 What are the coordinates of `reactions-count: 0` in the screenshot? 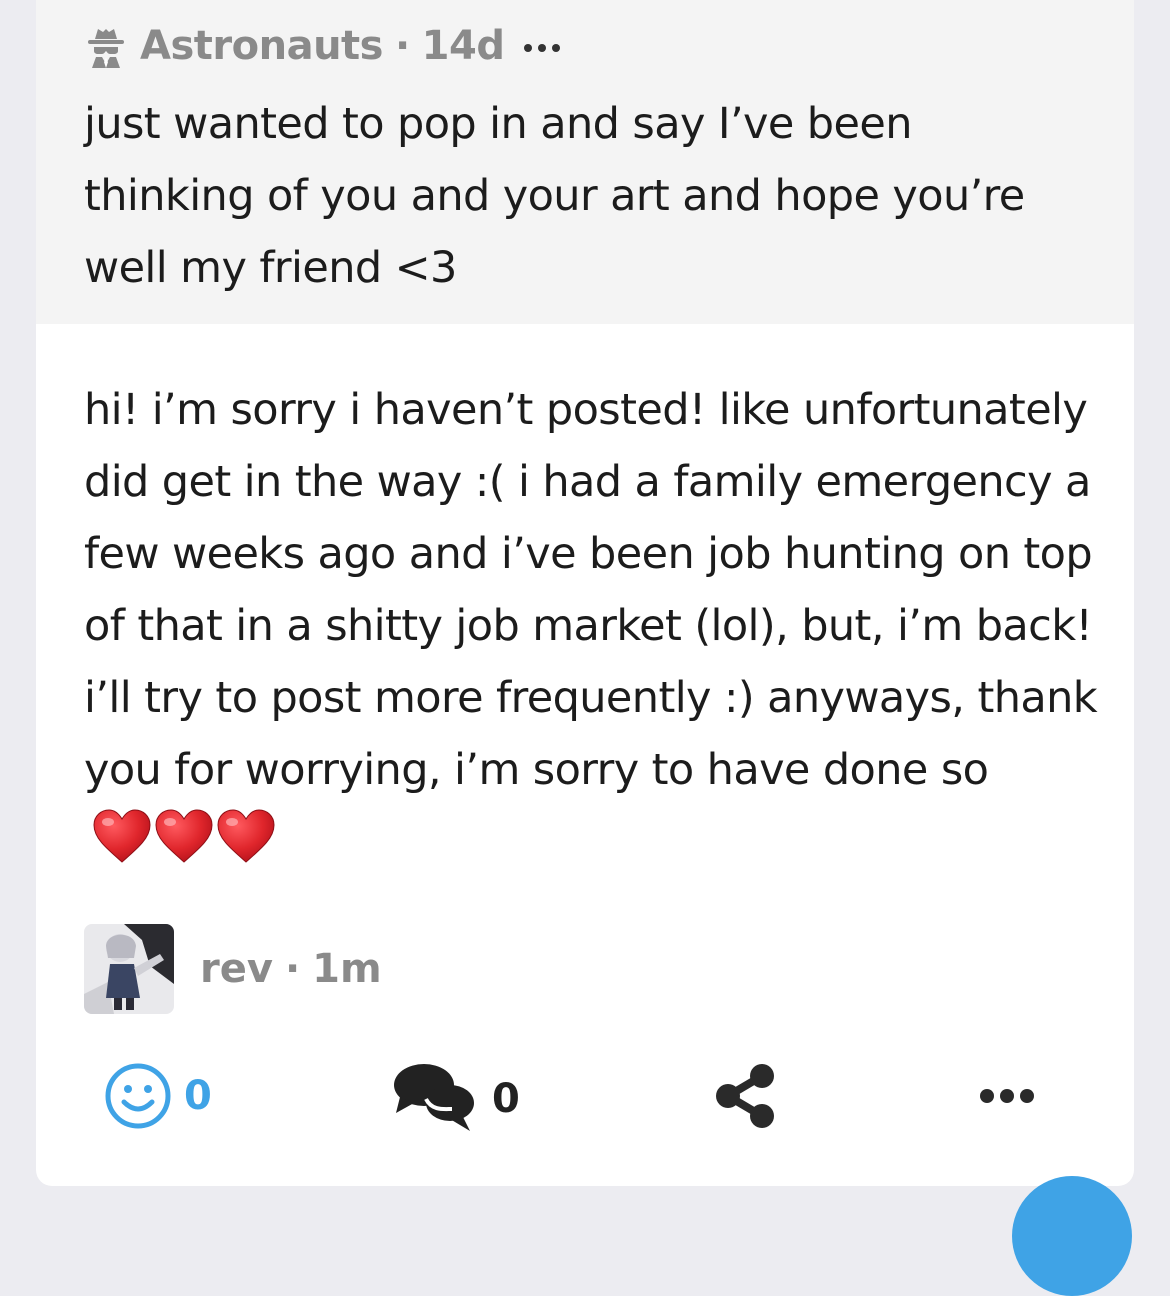 It's located at (198, 1096).